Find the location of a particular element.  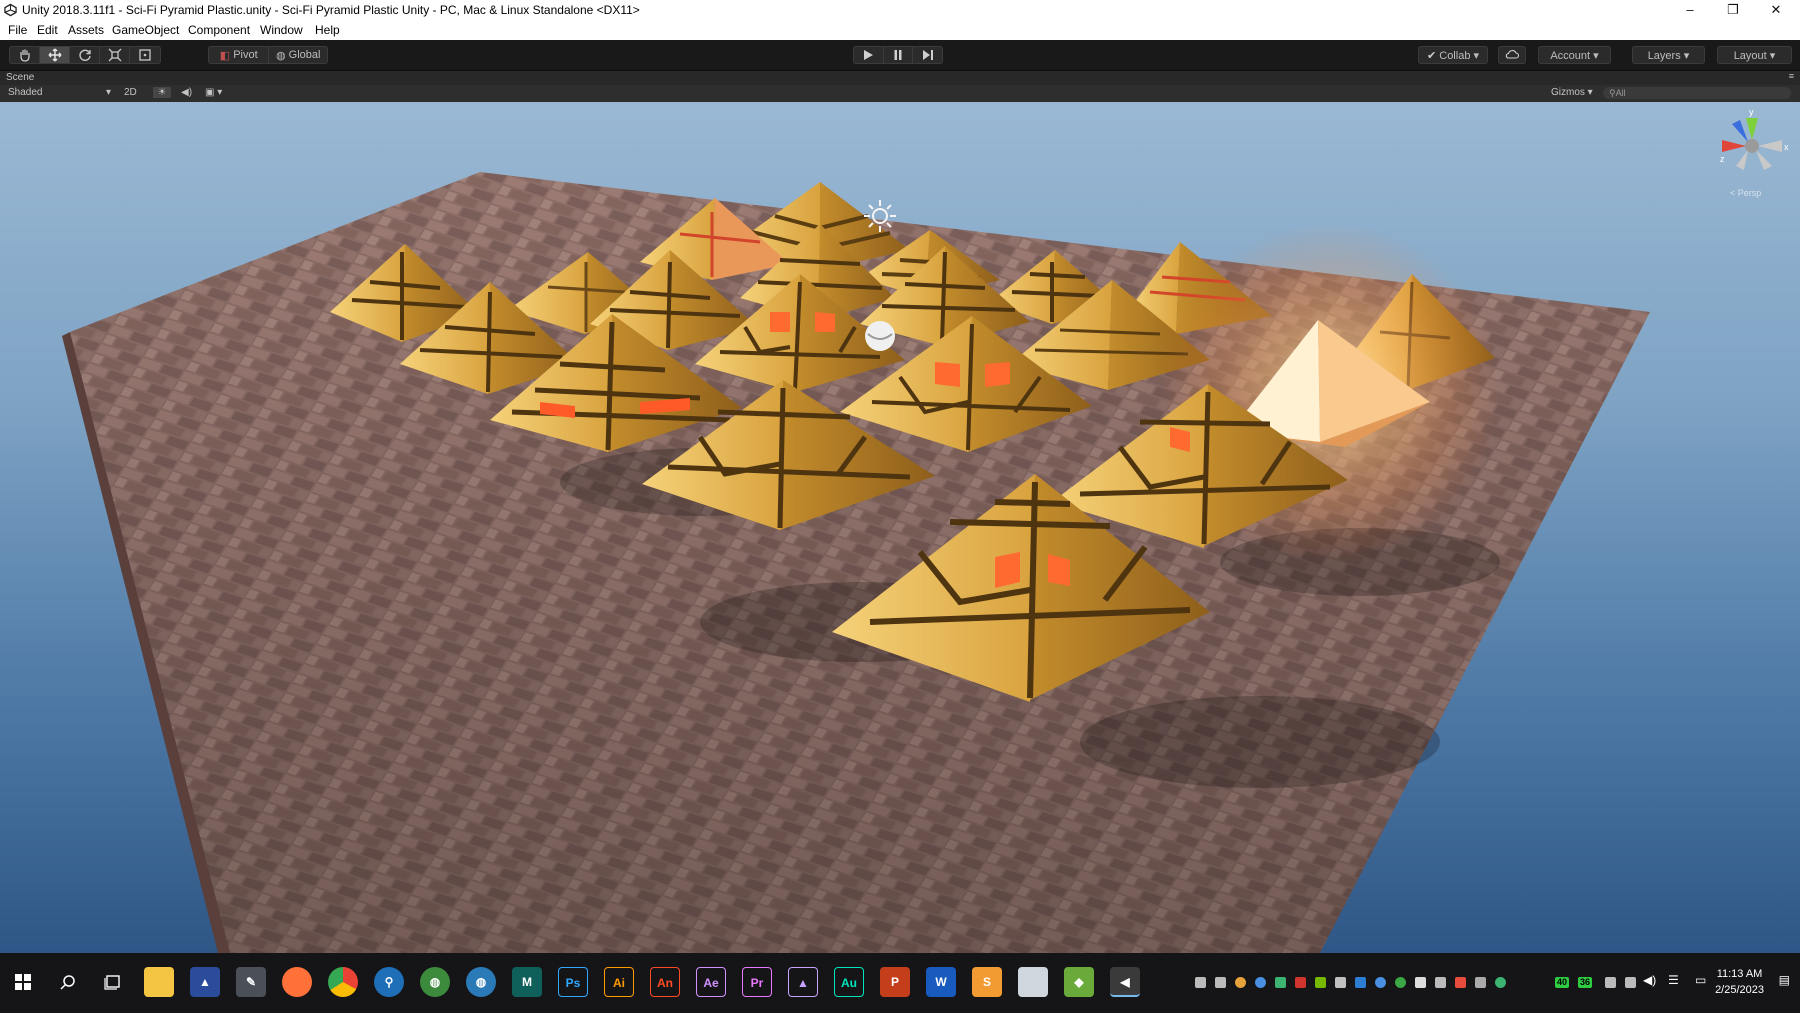

play-button is located at coordinates (869, 55).